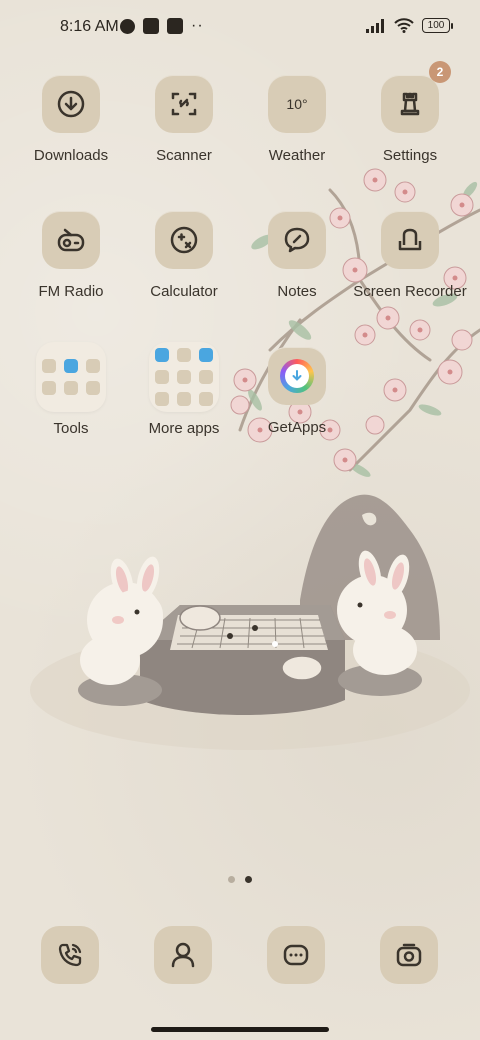 The height and width of the screenshot is (1040, 480). What do you see at coordinates (89, 26) in the screenshot?
I see `status-time: 8:16 AM` at bounding box center [89, 26].